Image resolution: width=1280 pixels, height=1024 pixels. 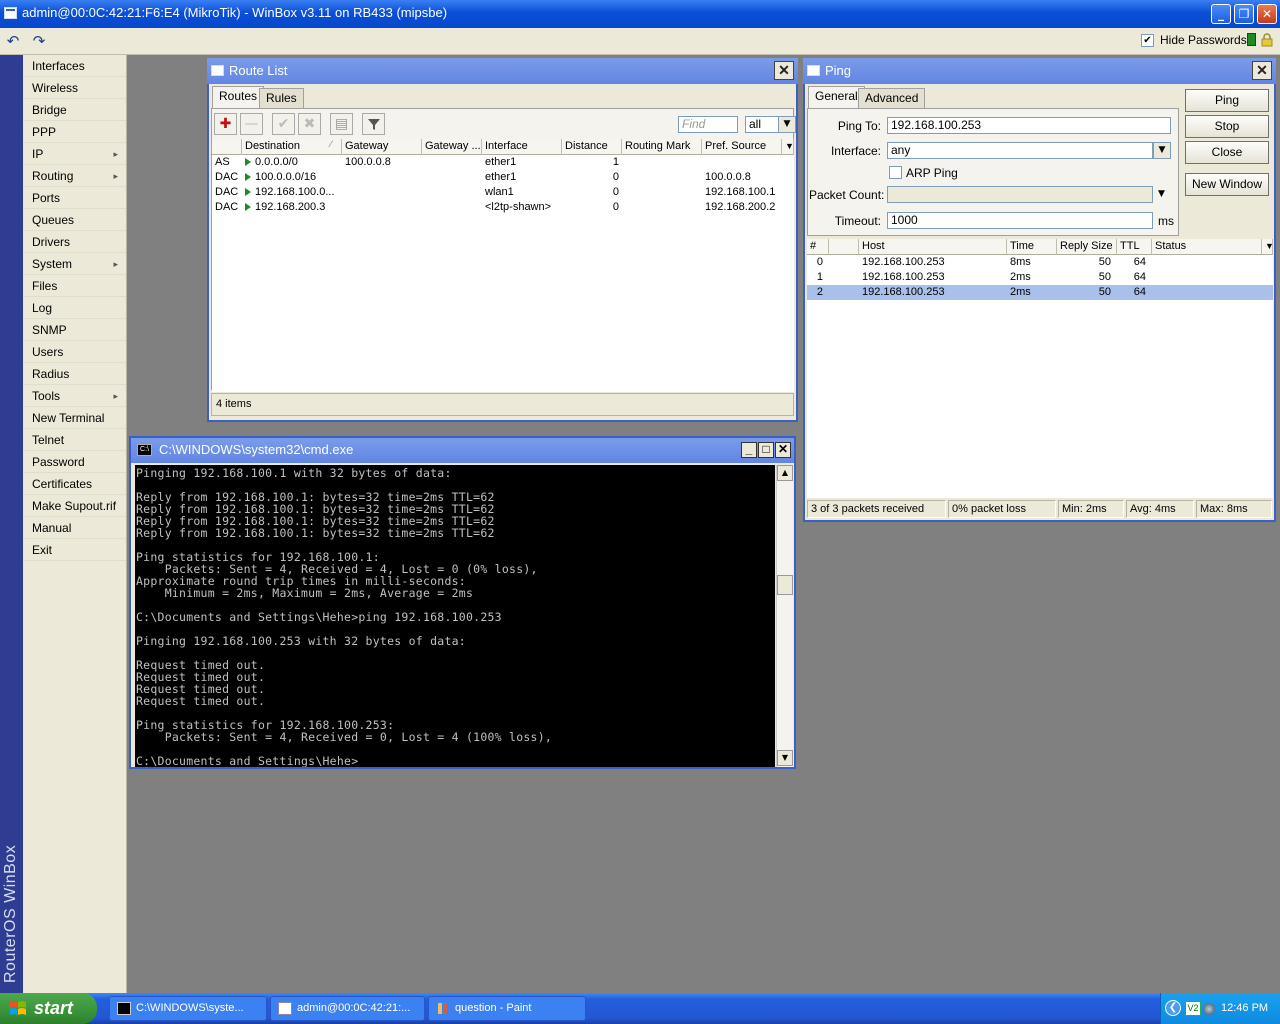 What do you see at coordinates (1161, 194) in the screenshot?
I see `packet-count-dropdown-icon: ▼` at bounding box center [1161, 194].